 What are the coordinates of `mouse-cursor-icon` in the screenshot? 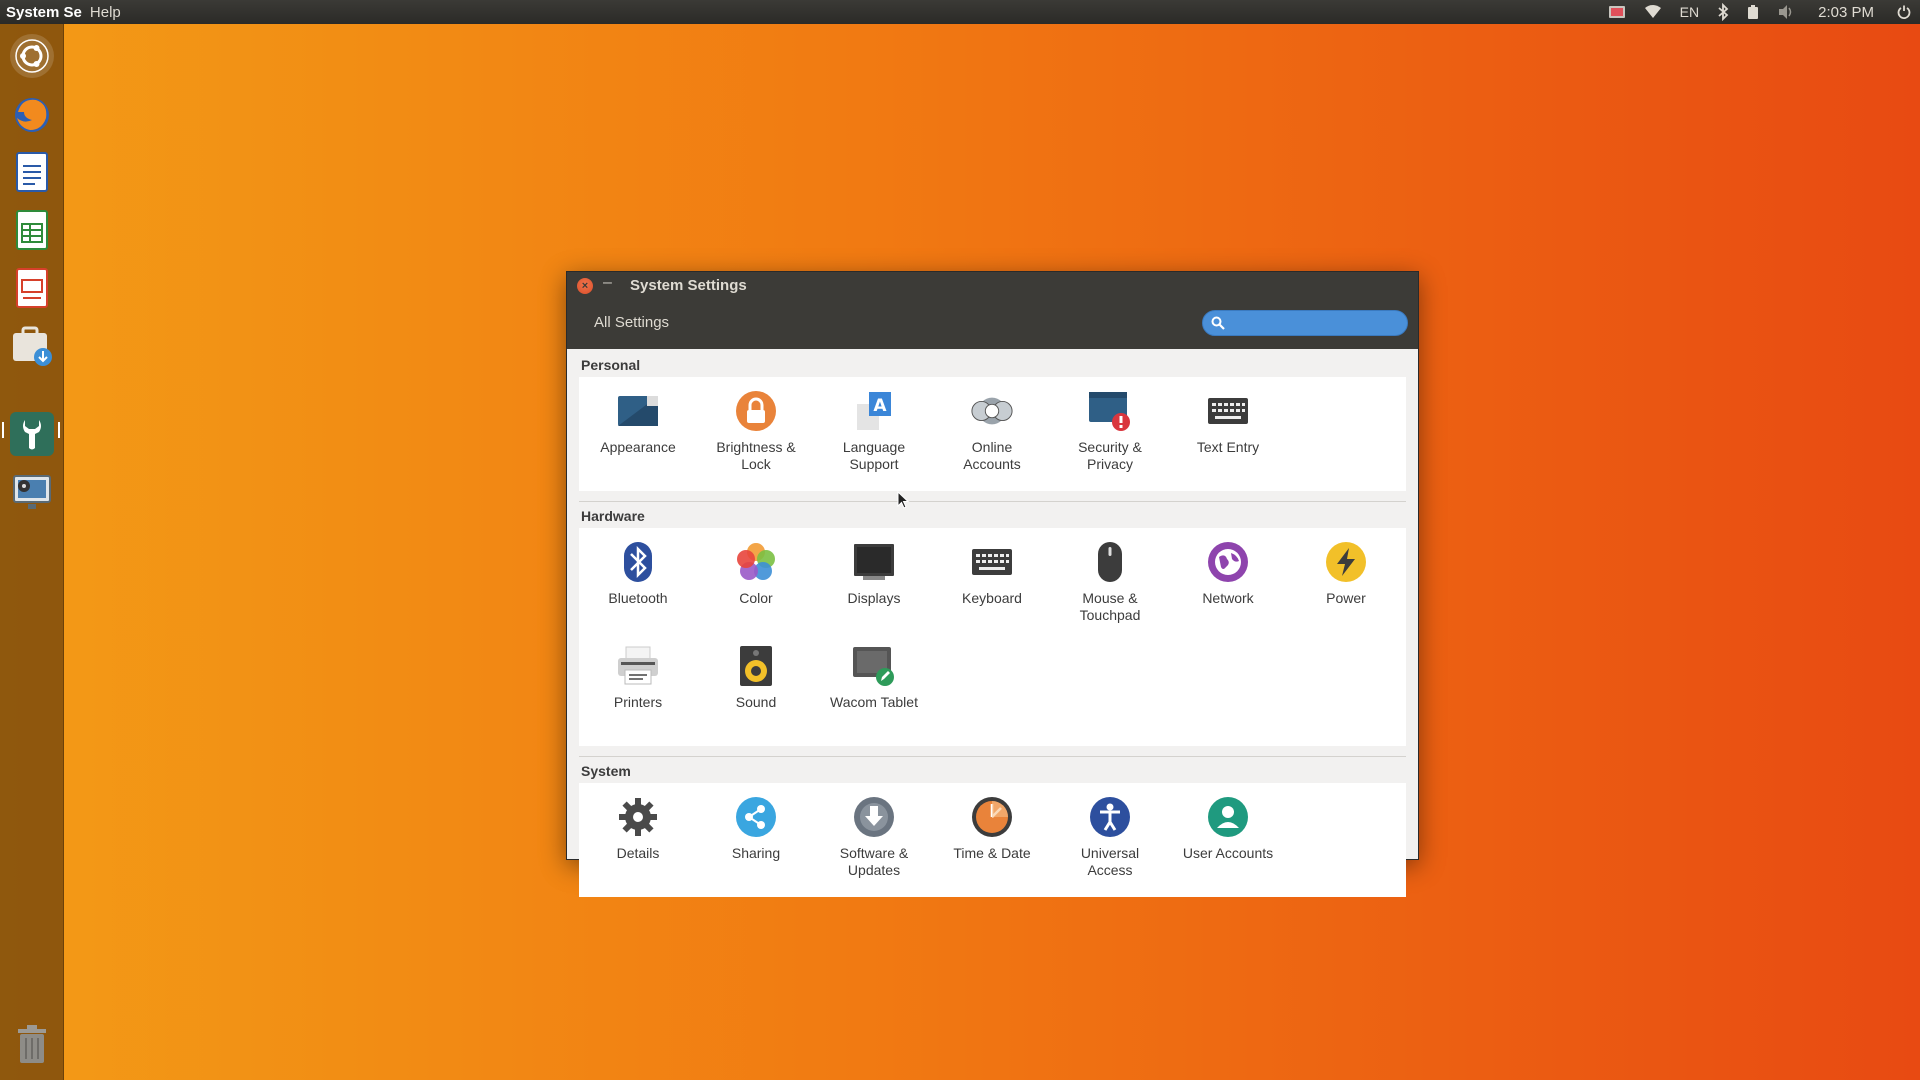 It's located at (903, 500).